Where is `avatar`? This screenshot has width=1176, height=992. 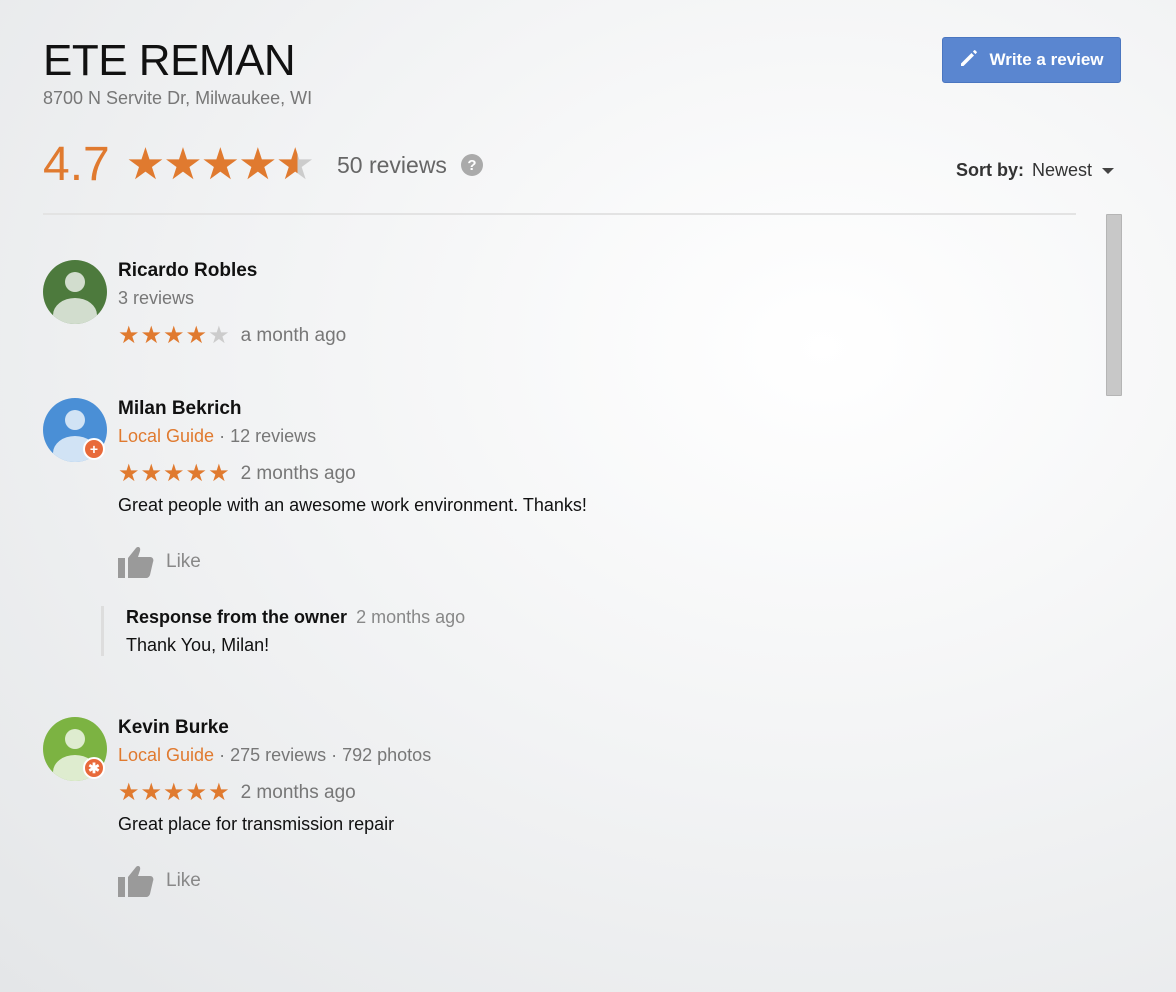
avatar is located at coordinates (75, 292).